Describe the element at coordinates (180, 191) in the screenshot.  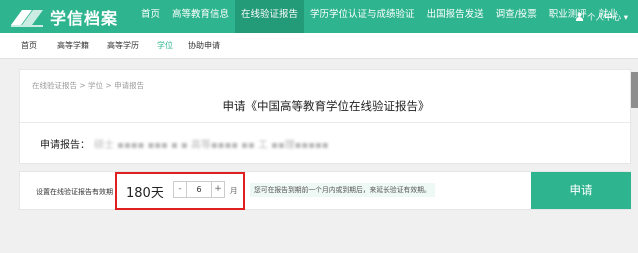
I see `highlight-annotation-box` at that location.